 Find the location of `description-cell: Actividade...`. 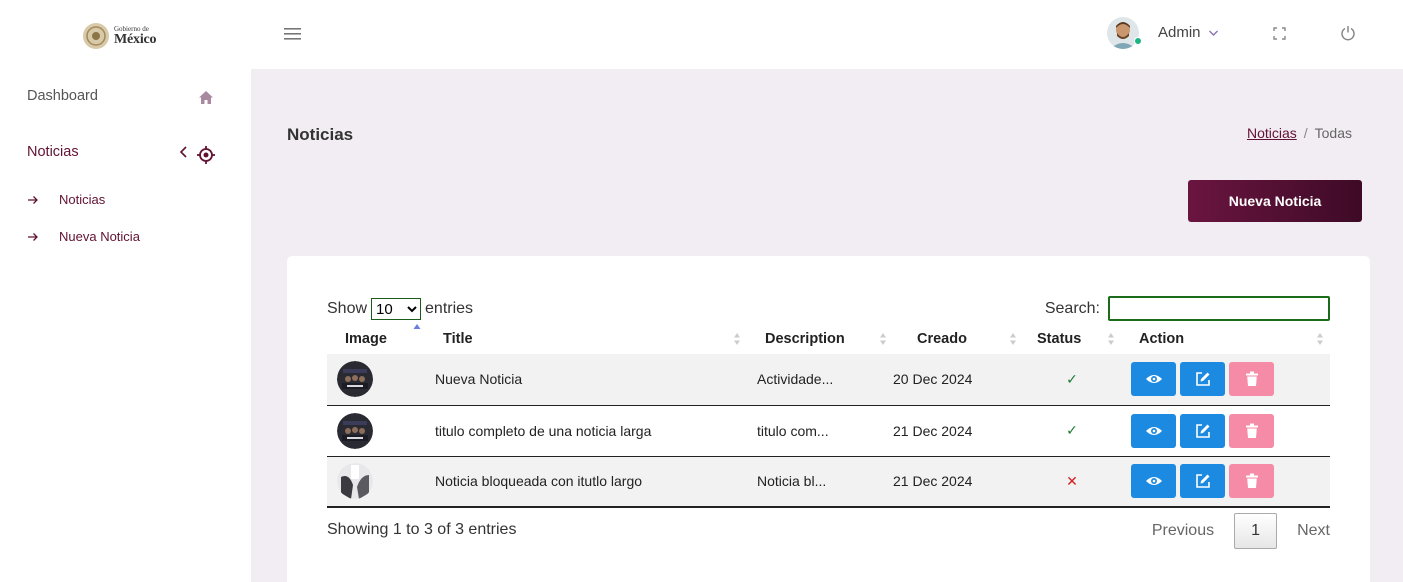

description-cell: Actividade... is located at coordinates (795, 379).